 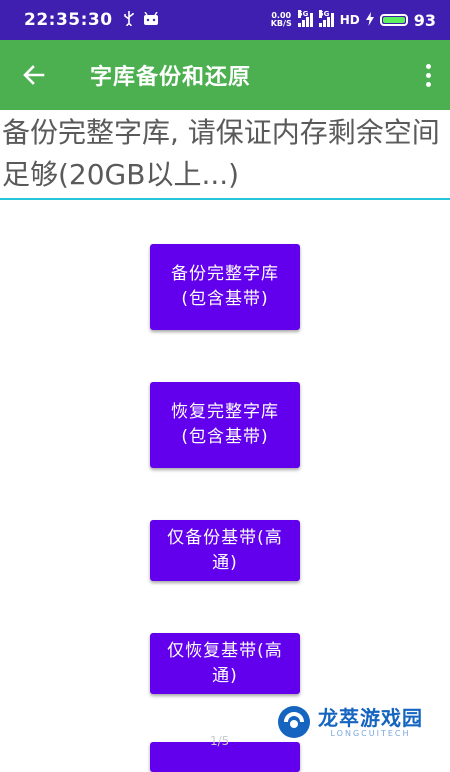 What do you see at coordinates (225, 287) in the screenshot?
I see `backup-full-button: 备份完整字库(包含基带)` at bounding box center [225, 287].